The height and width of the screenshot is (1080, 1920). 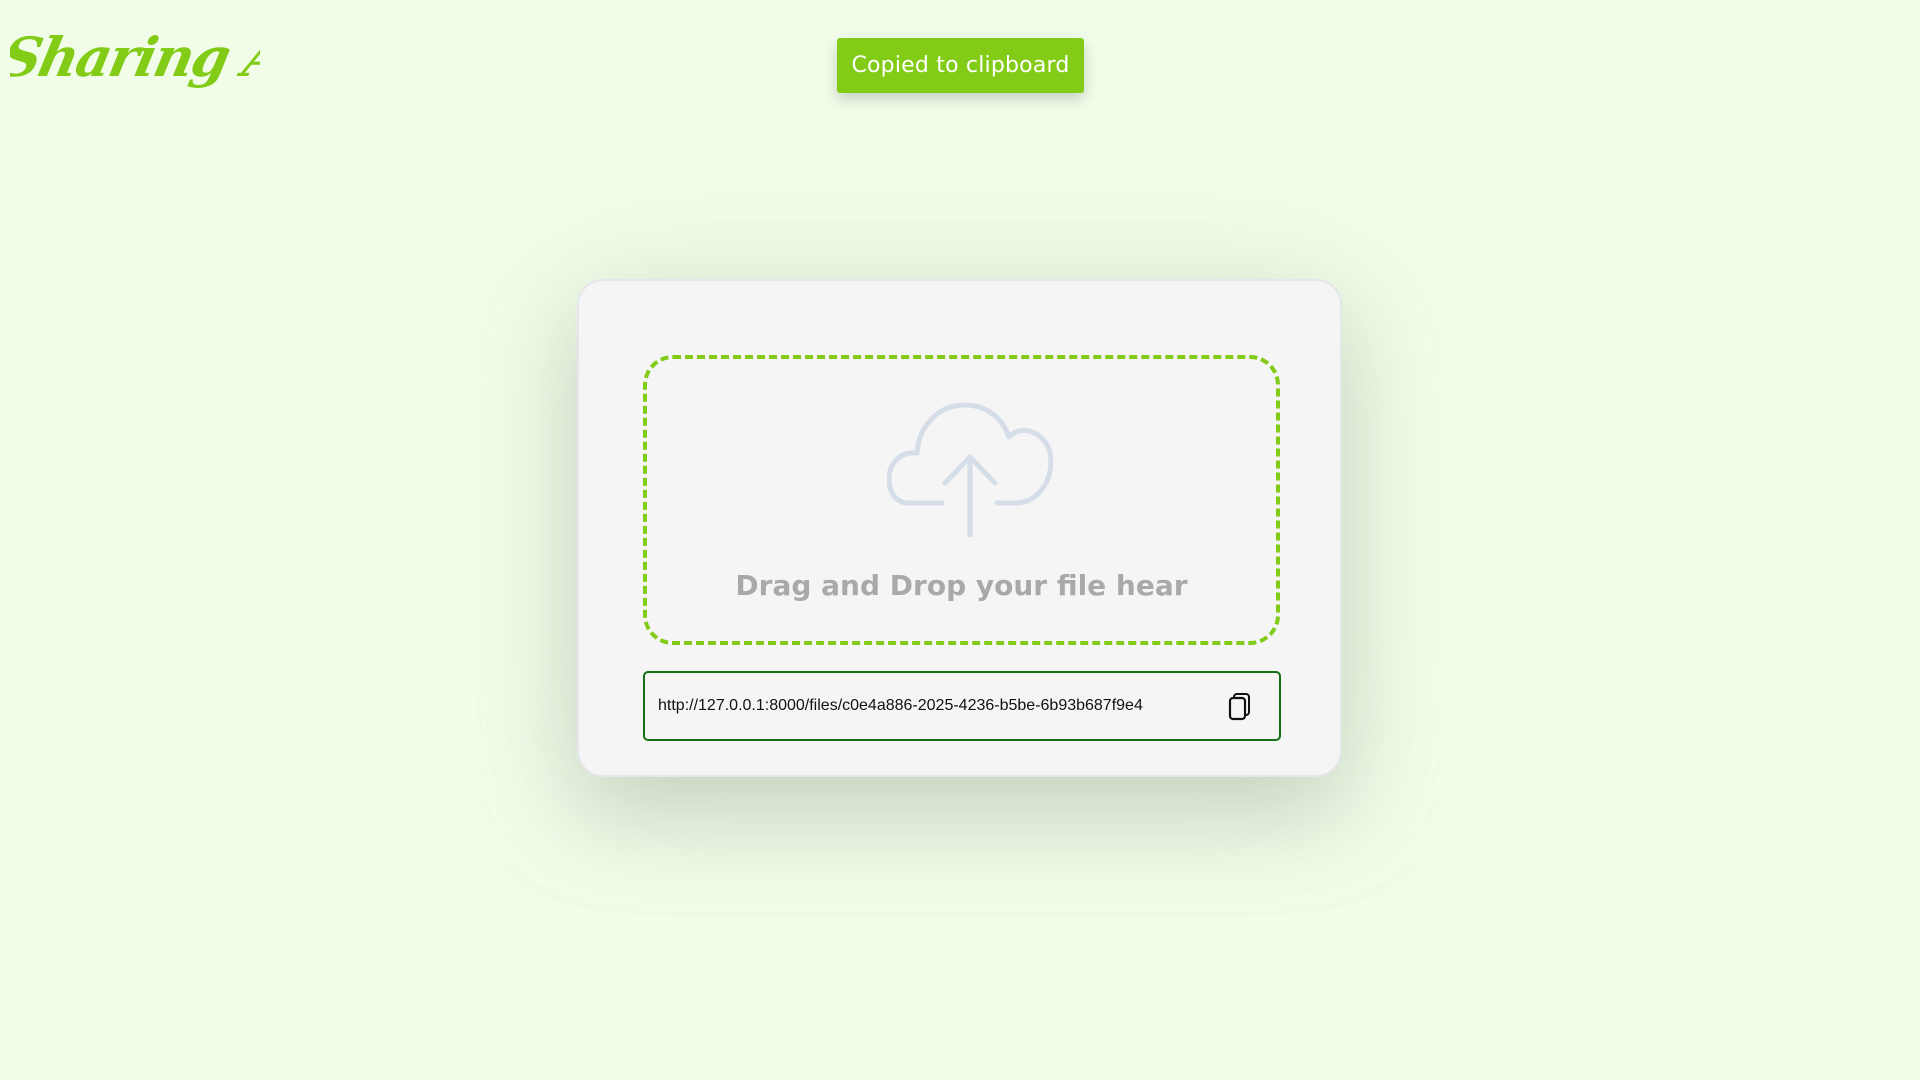 I want to click on dropzone-text: Drag and Drop your file hear, so click(x=961, y=585).